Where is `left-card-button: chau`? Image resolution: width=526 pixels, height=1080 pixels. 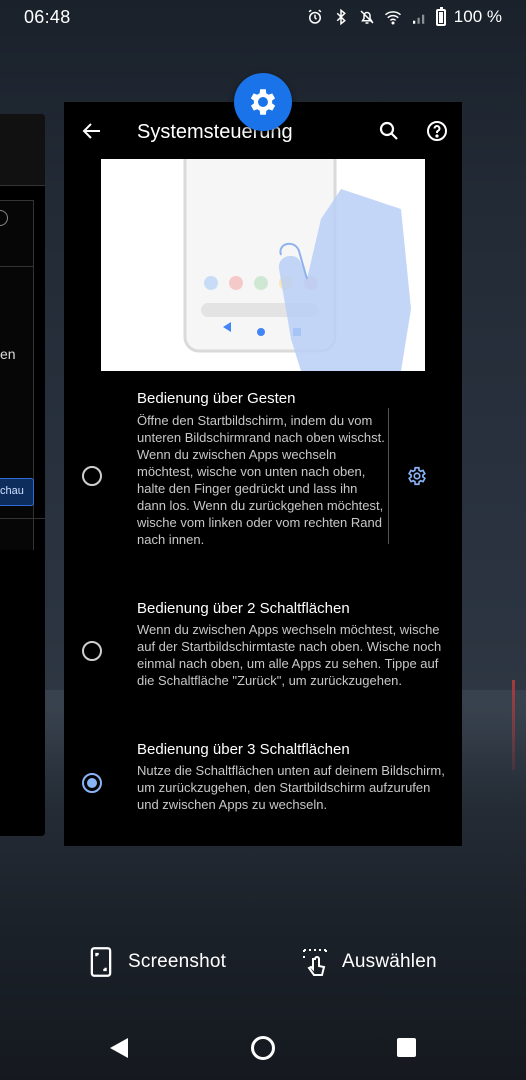
left-card-button: chau is located at coordinates (17, 492).